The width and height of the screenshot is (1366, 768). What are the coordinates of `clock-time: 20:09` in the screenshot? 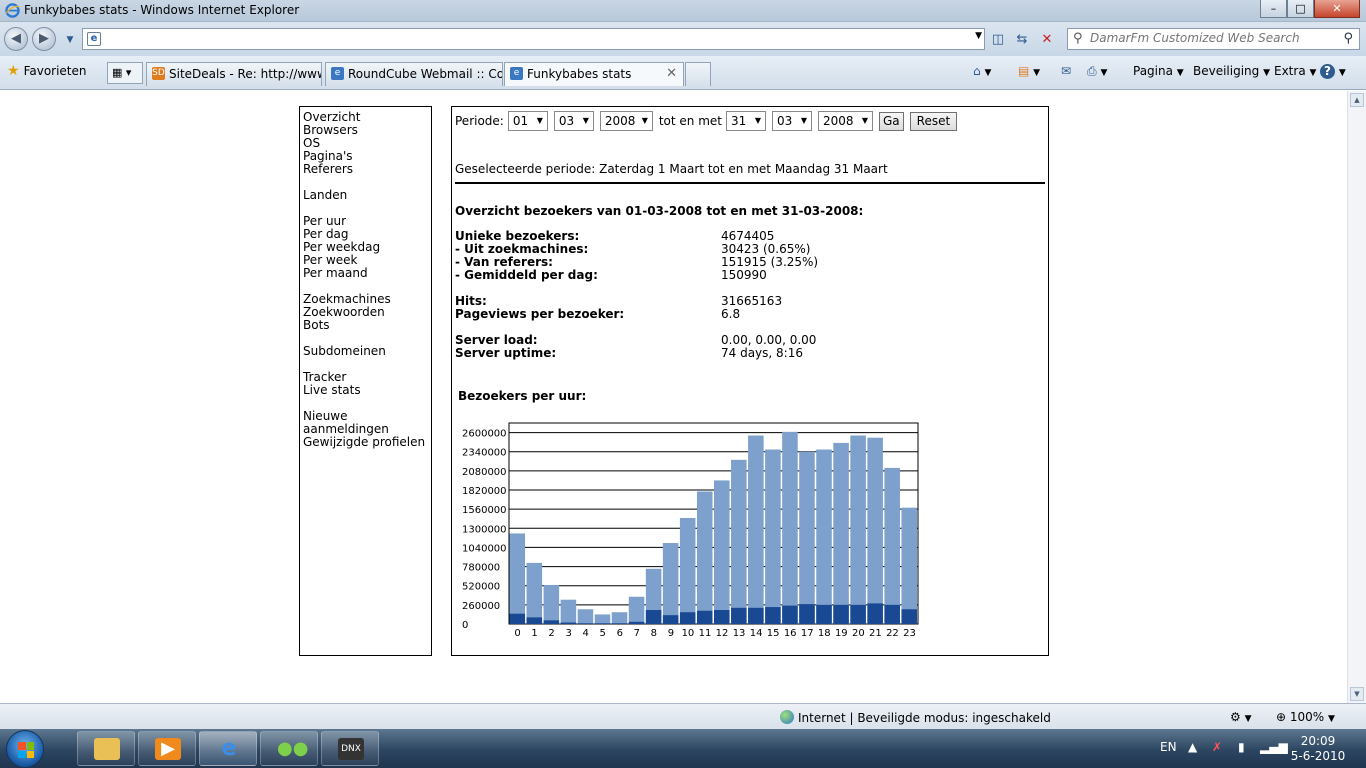 It's located at (1318, 741).